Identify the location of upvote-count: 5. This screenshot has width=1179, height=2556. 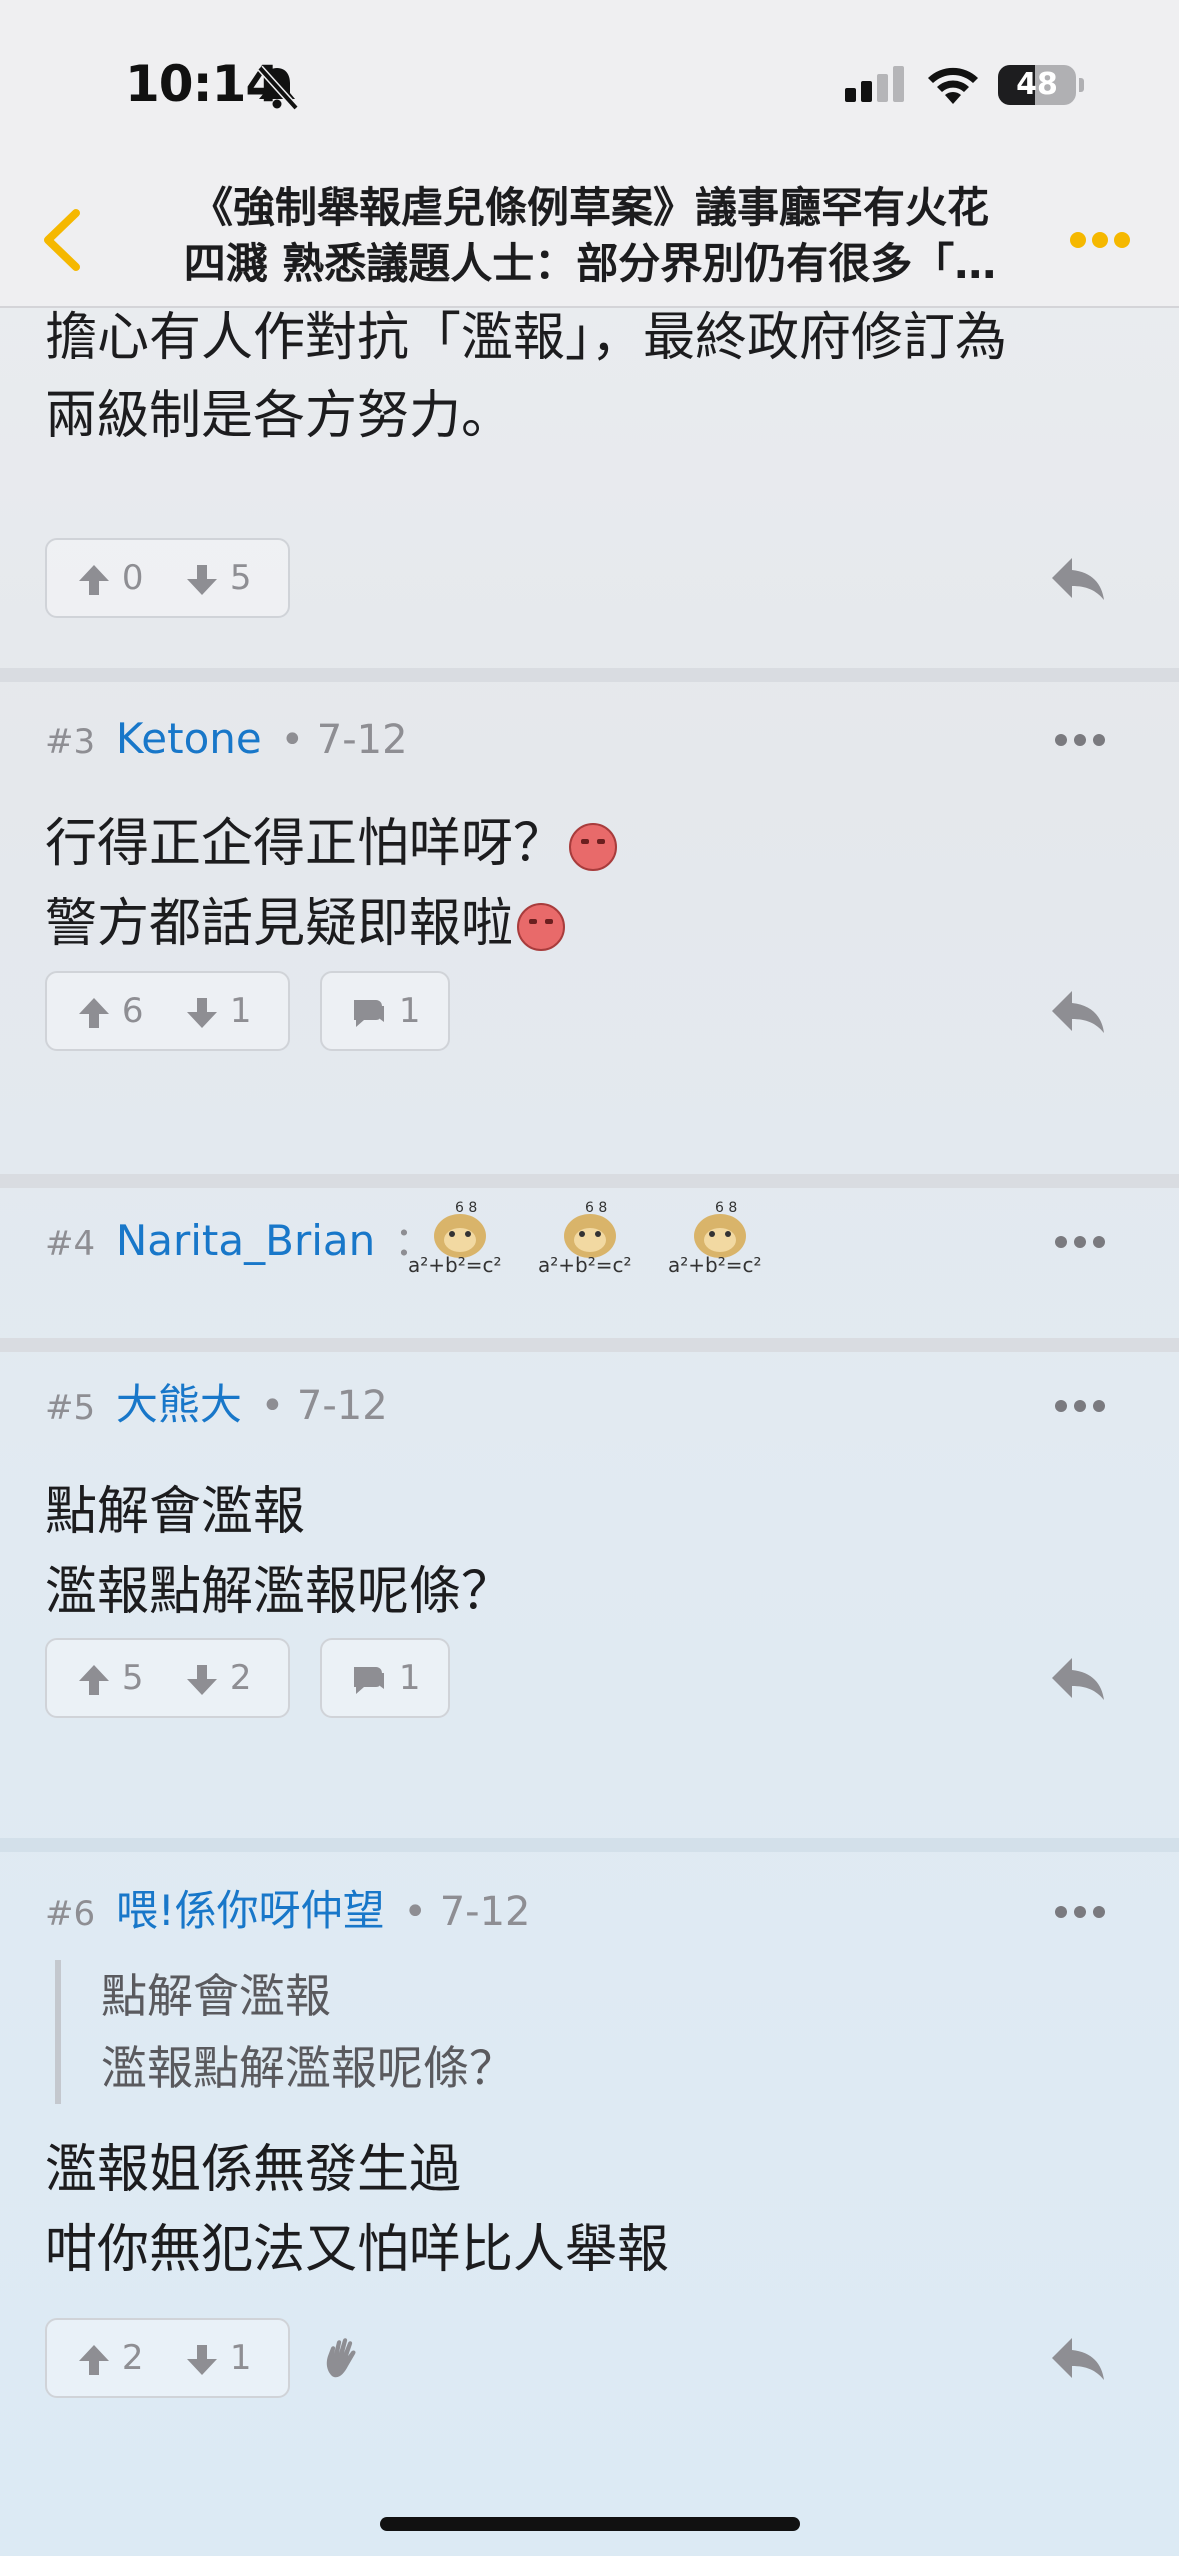
(132, 1678).